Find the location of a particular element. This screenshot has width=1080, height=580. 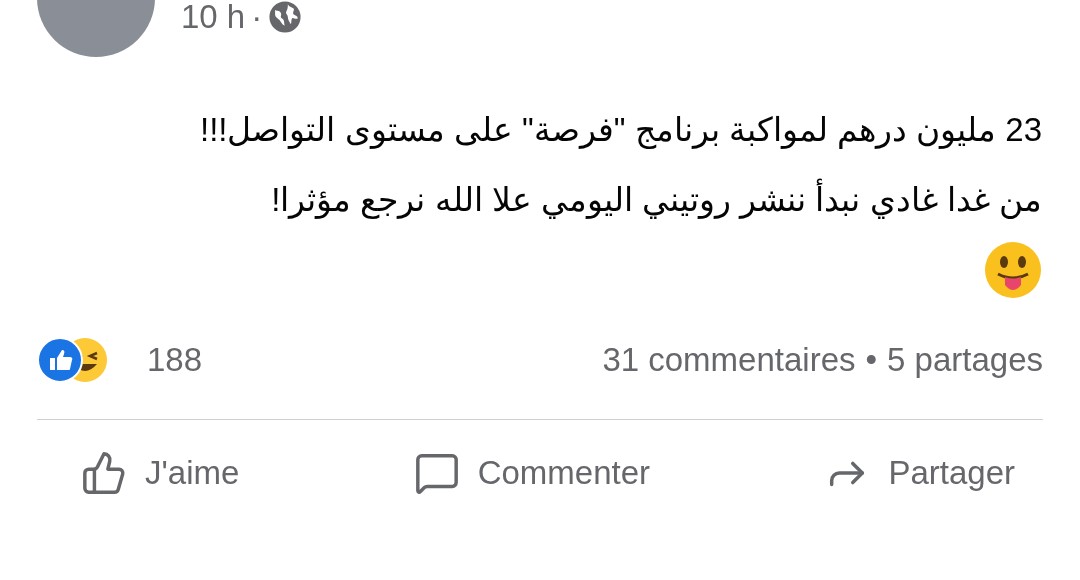

share-button: Partager is located at coordinates (919, 473).